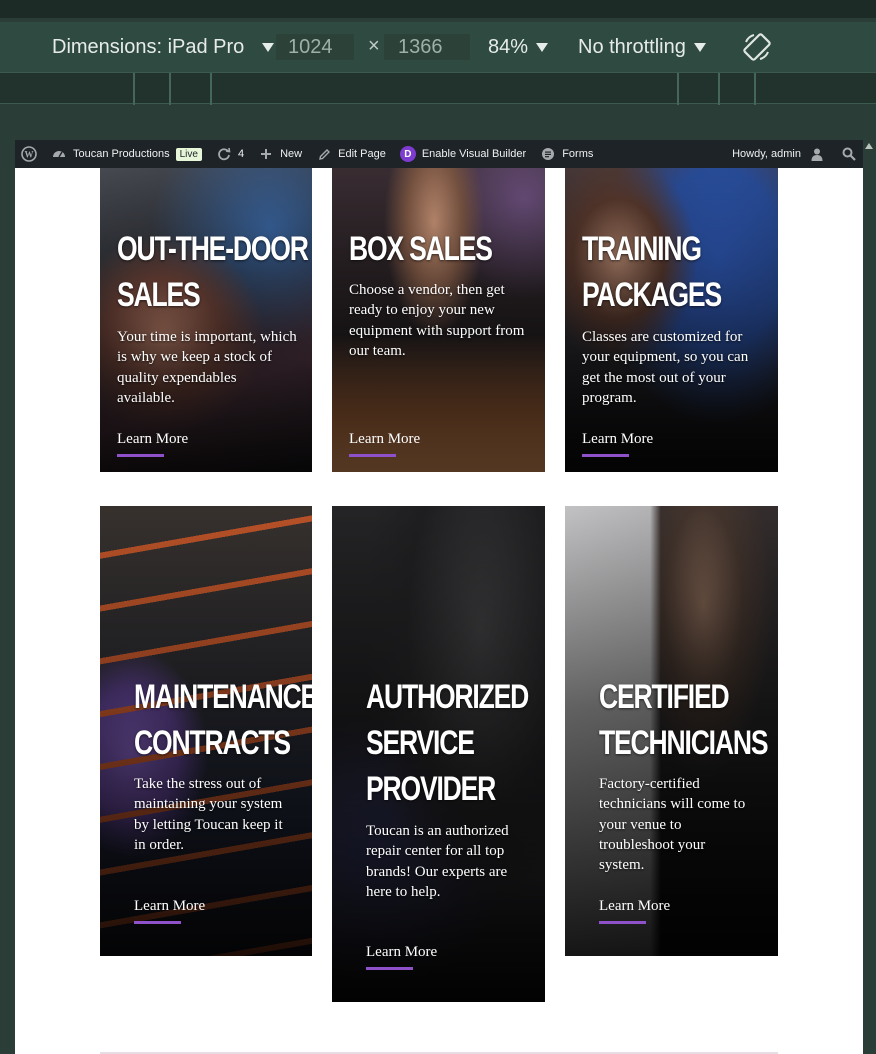  Describe the element at coordinates (407, 154) in the screenshot. I see `divi-logo-icon: D` at that location.